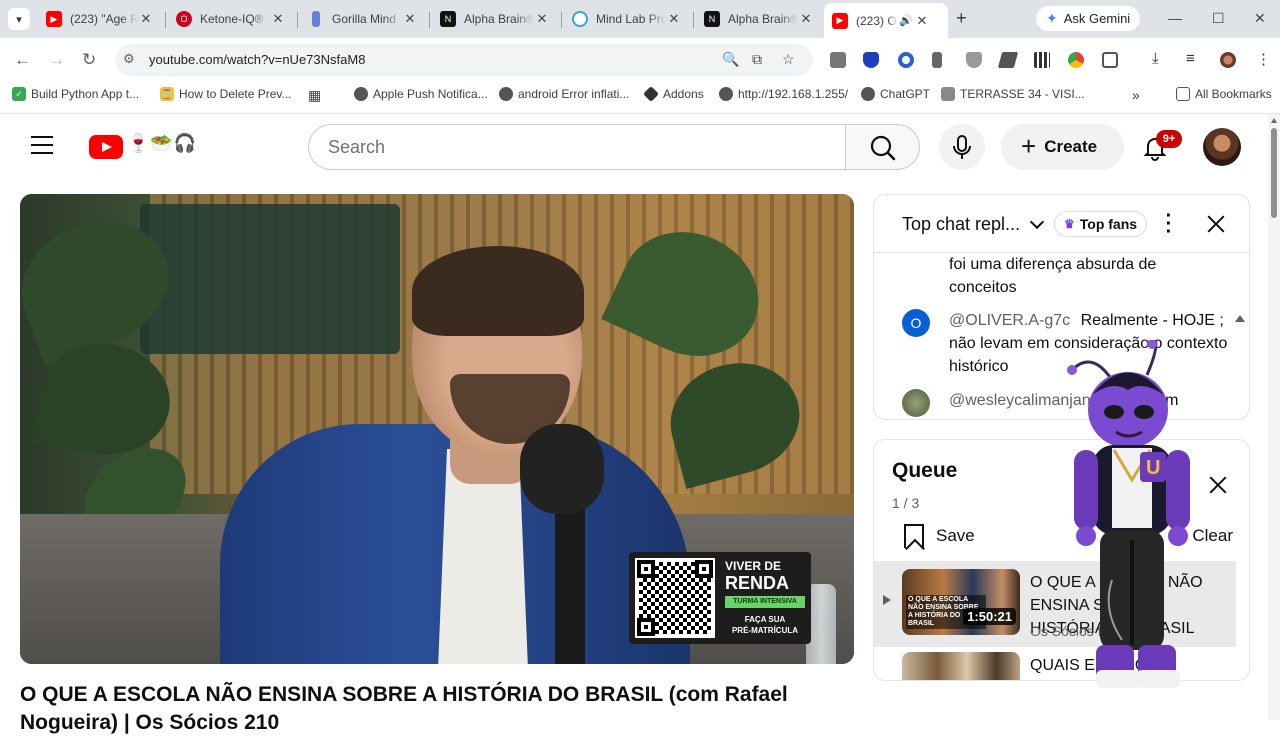 Image resolution: width=1280 pixels, height=737 pixels. I want to click on search-input, so click(577, 147).